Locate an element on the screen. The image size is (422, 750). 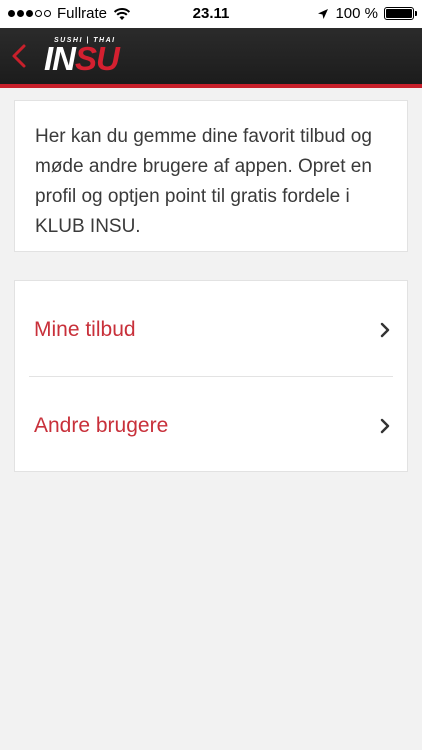
chevron-left-icon is located at coordinates (19, 56).